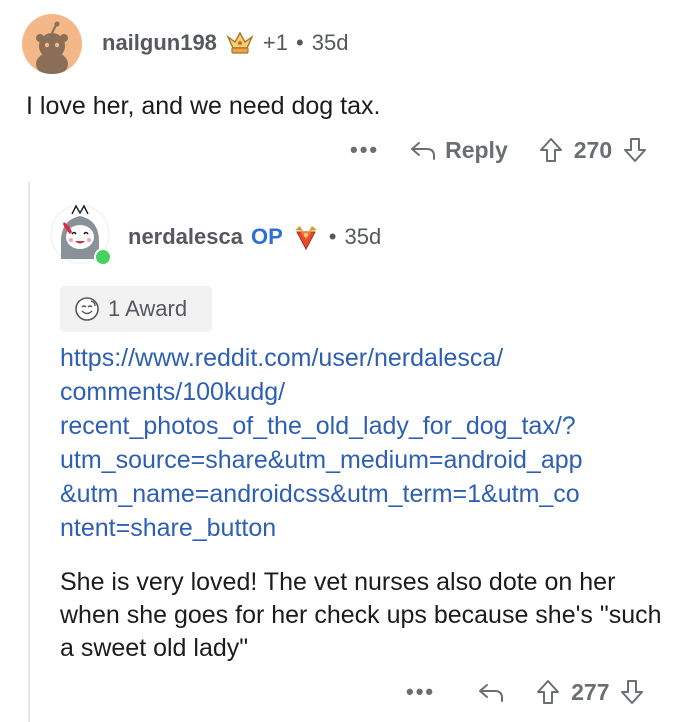 The image size is (700, 722). What do you see at coordinates (363, 236) in the screenshot?
I see `reply-age: 35d` at bounding box center [363, 236].